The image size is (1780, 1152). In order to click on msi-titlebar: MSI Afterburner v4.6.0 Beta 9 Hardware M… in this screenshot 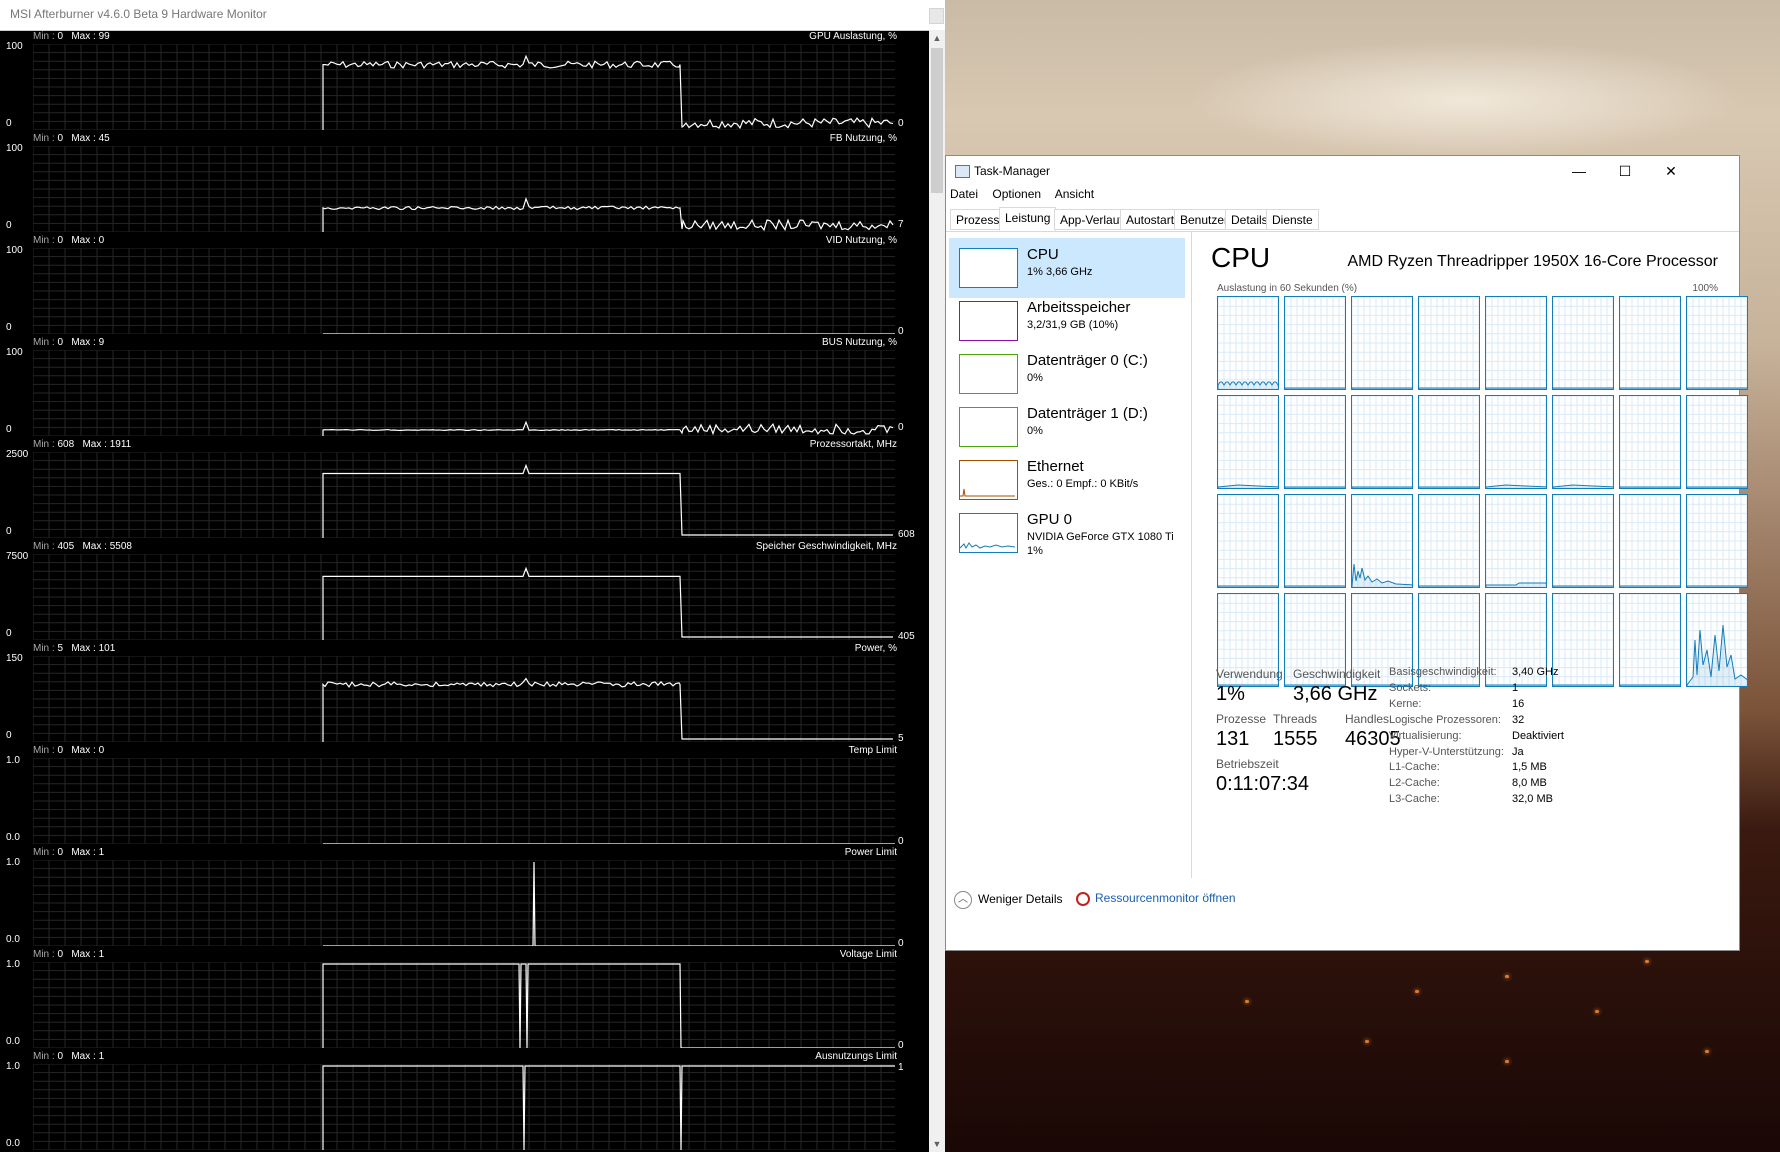, I will do `click(472, 15)`.